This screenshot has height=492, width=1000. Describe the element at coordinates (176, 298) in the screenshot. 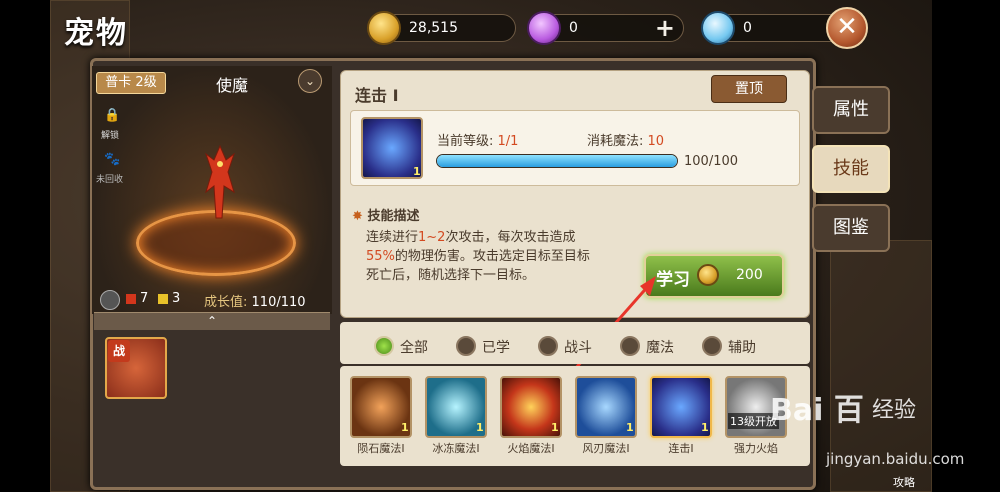

I see `yellow-count: 3` at that location.